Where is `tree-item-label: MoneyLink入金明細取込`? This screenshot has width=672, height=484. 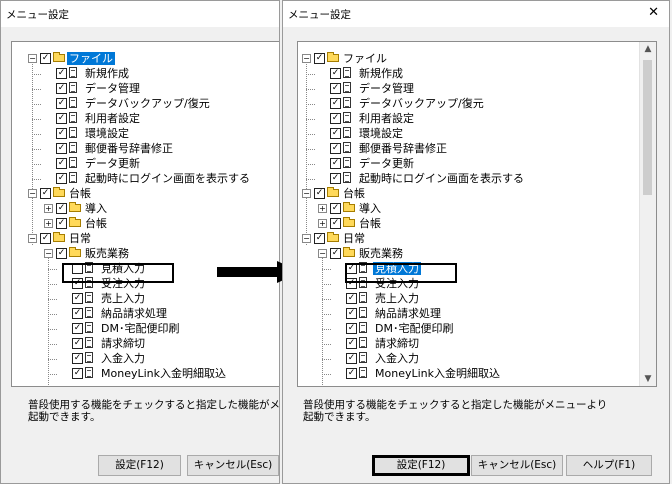
tree-item-label: MoneyLink入金明細取込 is located at coordinates (437, 373).